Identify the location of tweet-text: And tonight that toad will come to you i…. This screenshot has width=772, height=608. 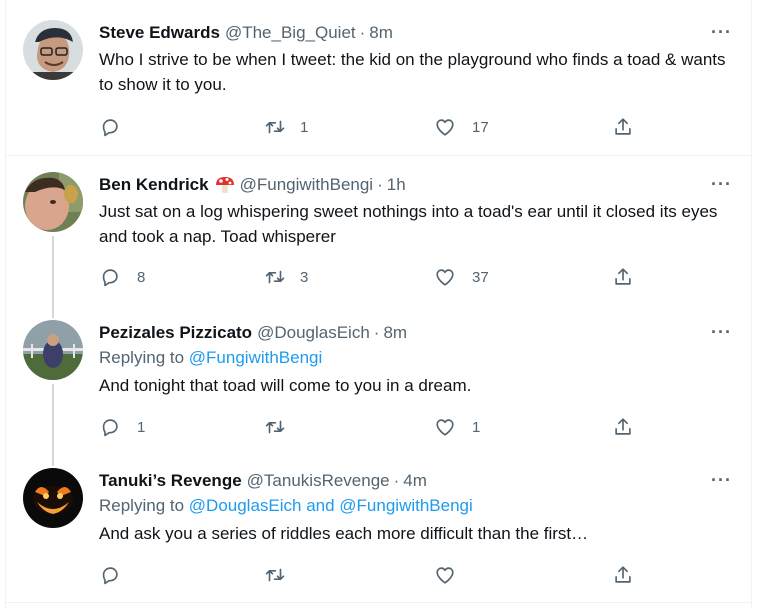
(285, 385).